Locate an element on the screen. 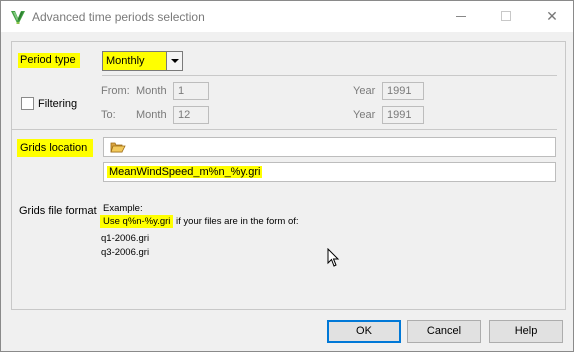 The image size is (574, 352). grids-pattern-field: MeanWindSpeed_m%n_%y.gri is located at coordinates (329, 172).